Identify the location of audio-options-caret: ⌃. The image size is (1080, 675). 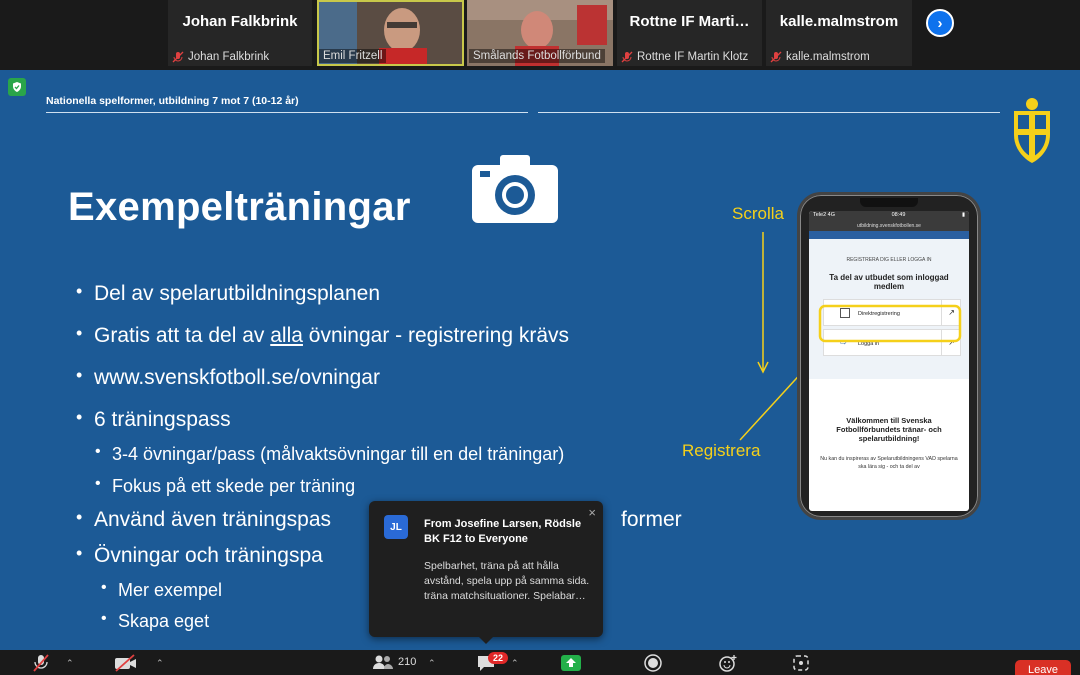
(70, 663).